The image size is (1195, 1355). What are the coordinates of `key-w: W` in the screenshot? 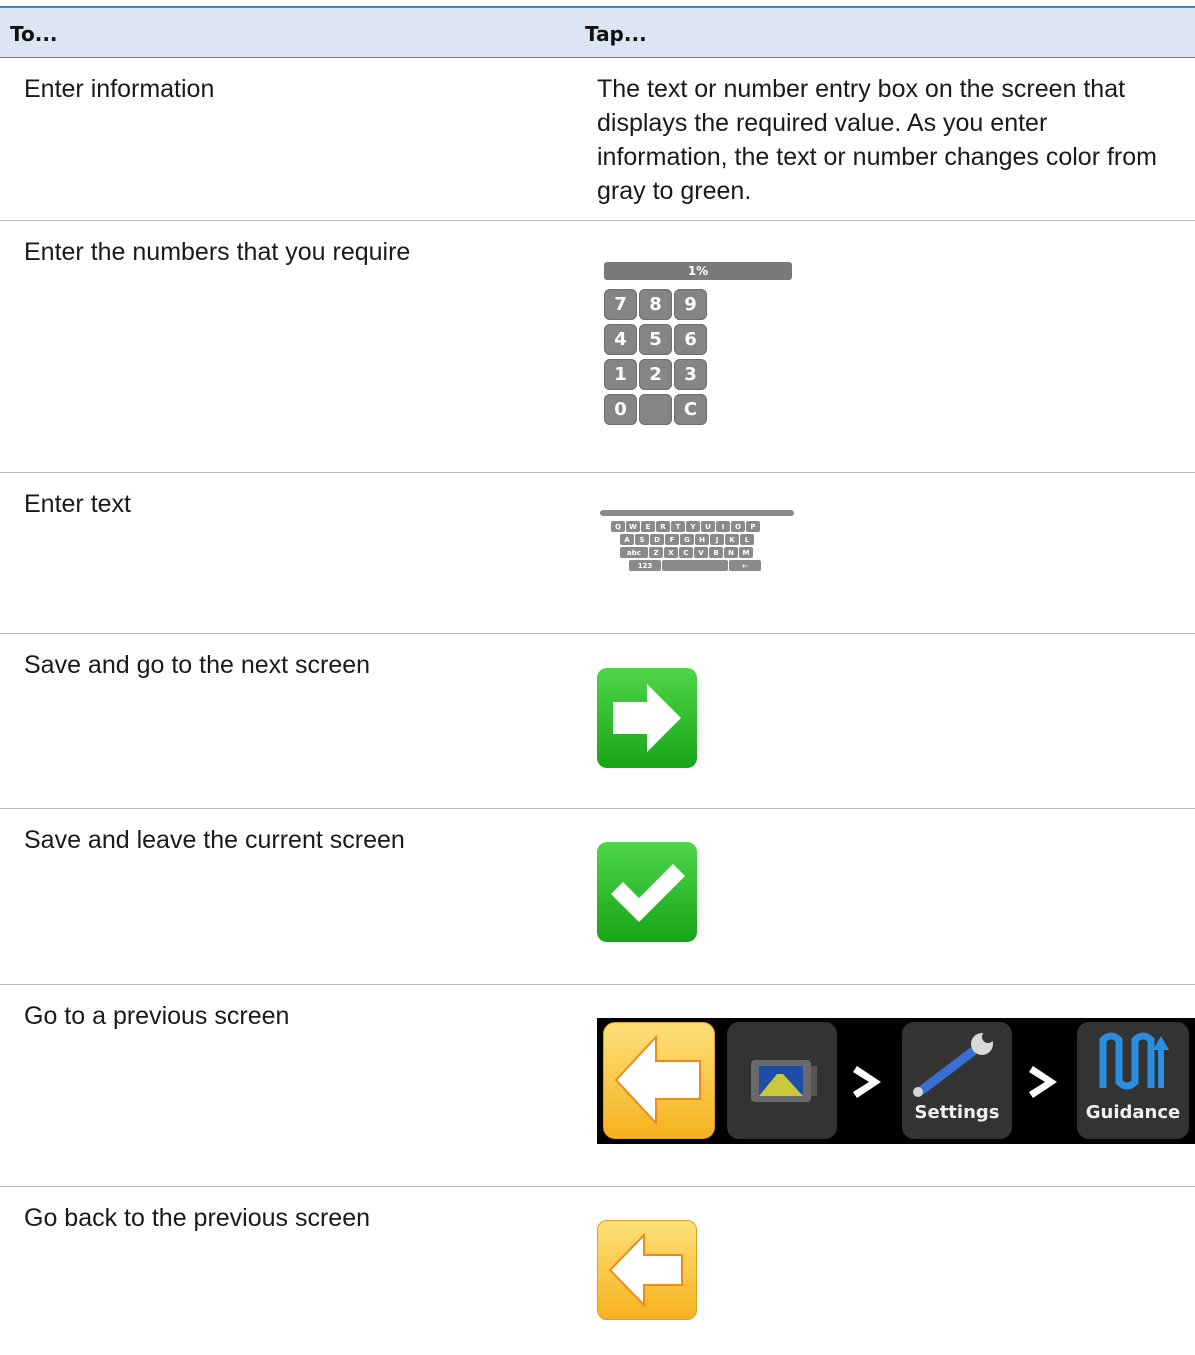 It's located at (633, 526).